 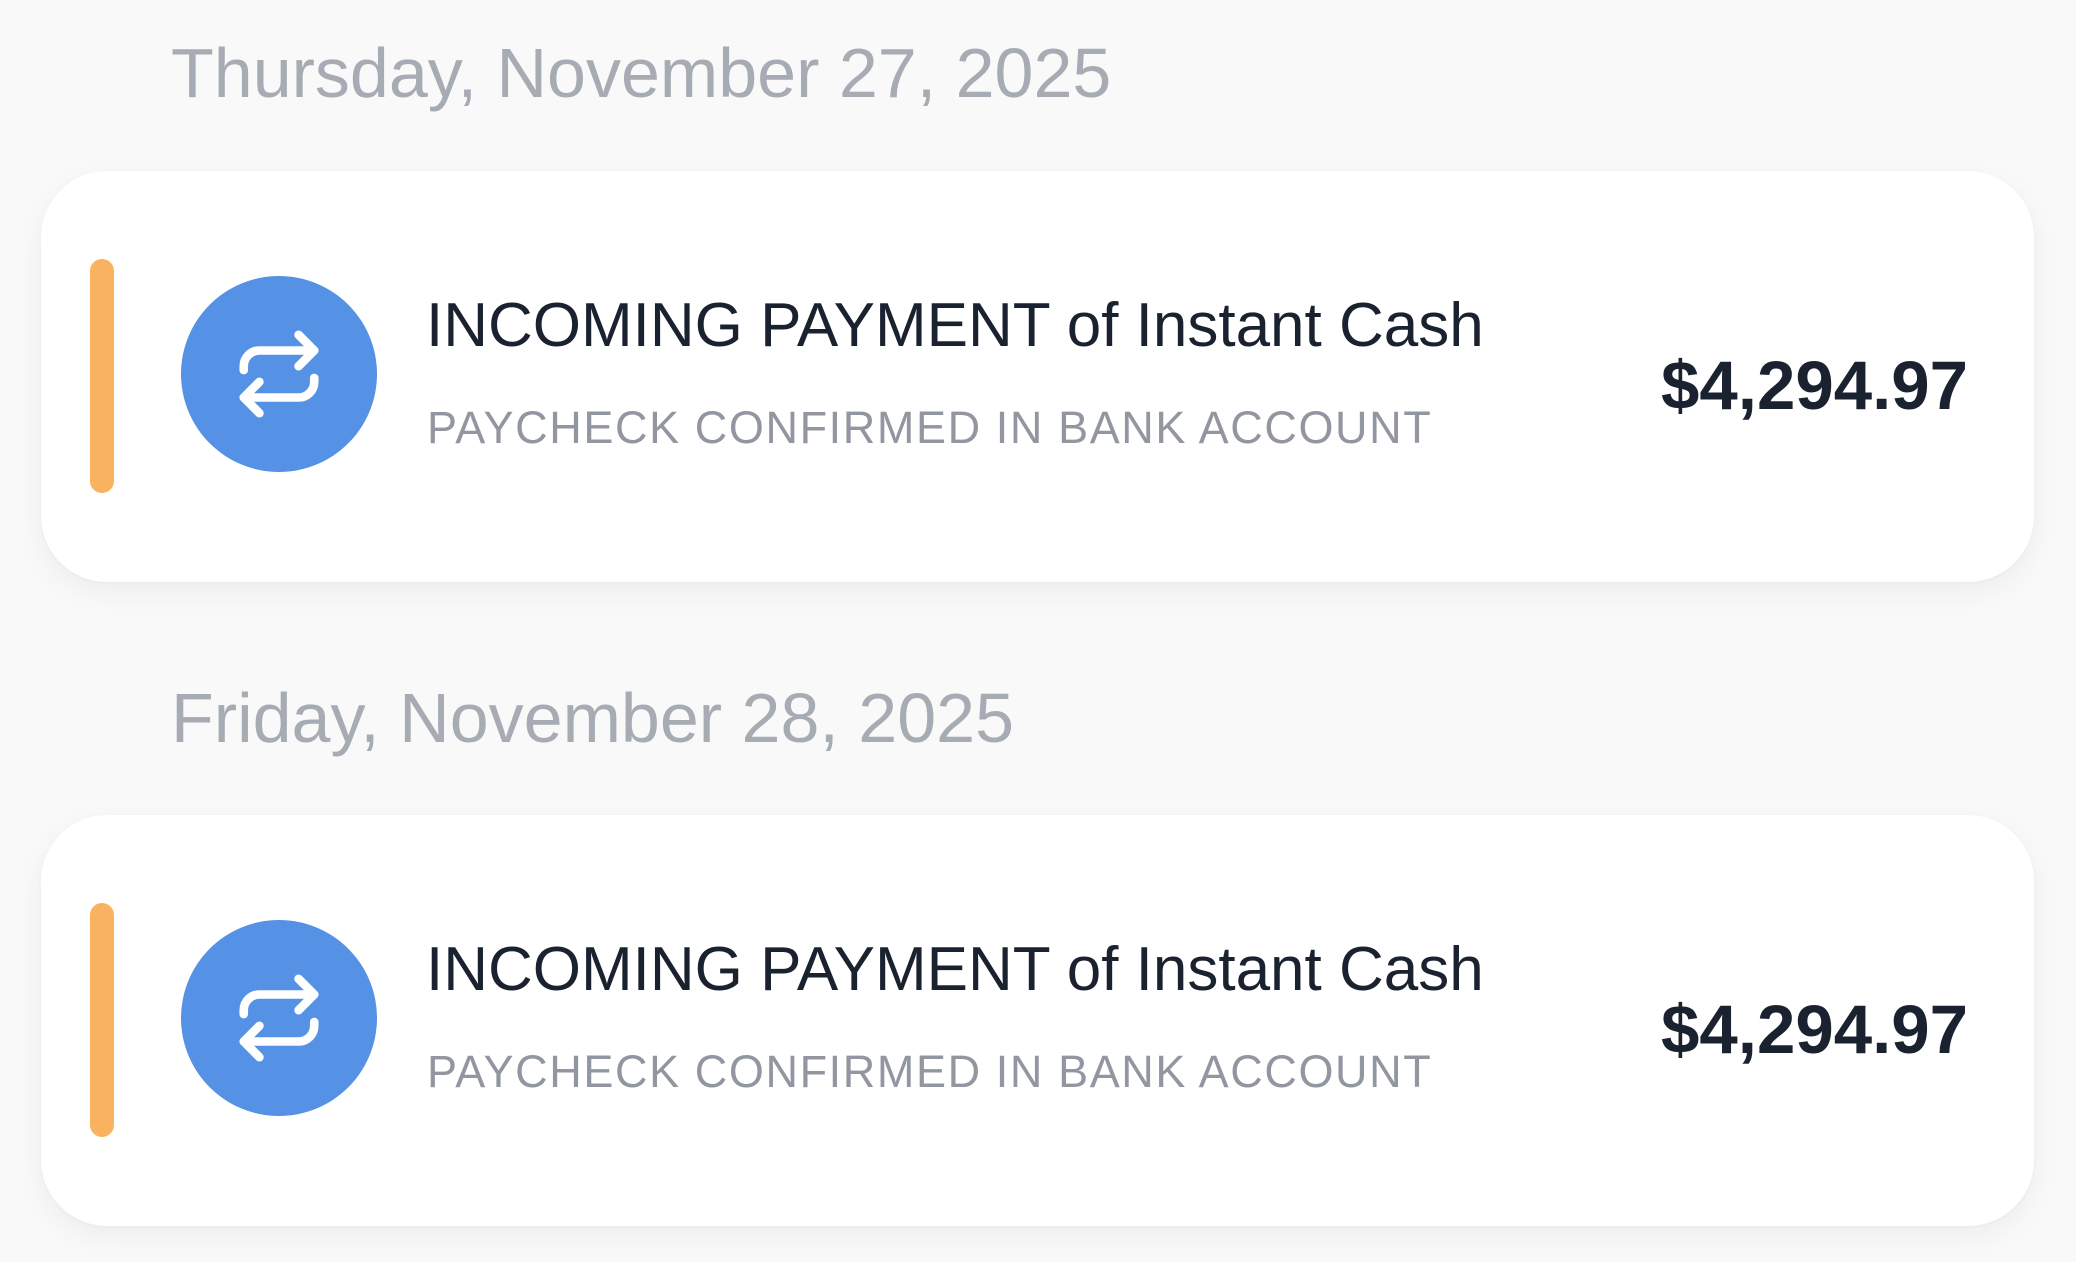 What do you see at coordinates (641, 73) in the screenshot?
I see `date-heading: Thursday, November 27, 2025` at bounding box center [641, 73].